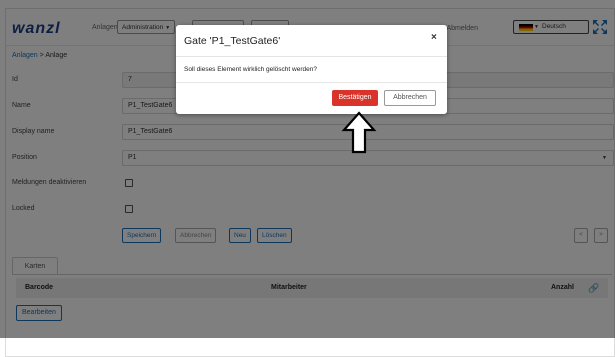 The height and width of the screenshot is (357, 615). I want to click on dialog-title: Gate 'P1_TestGate6', so click(232, 41).